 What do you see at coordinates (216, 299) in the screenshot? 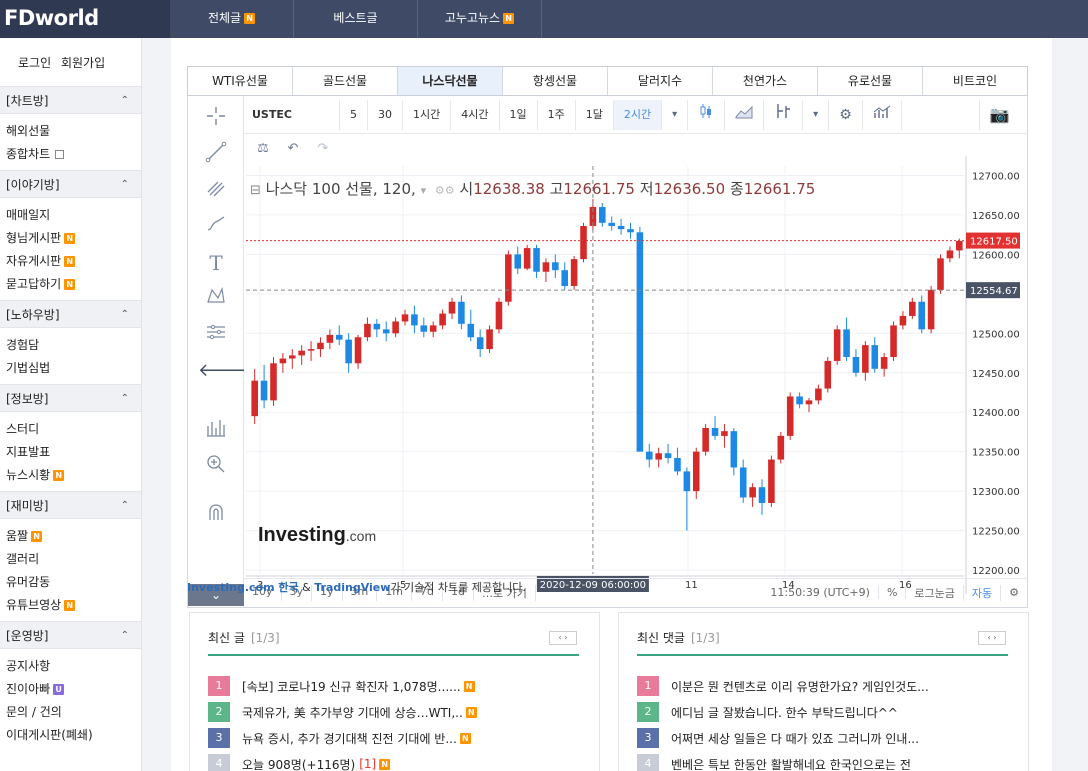
I see `pattern-icon` at bounding box center [216, 299].